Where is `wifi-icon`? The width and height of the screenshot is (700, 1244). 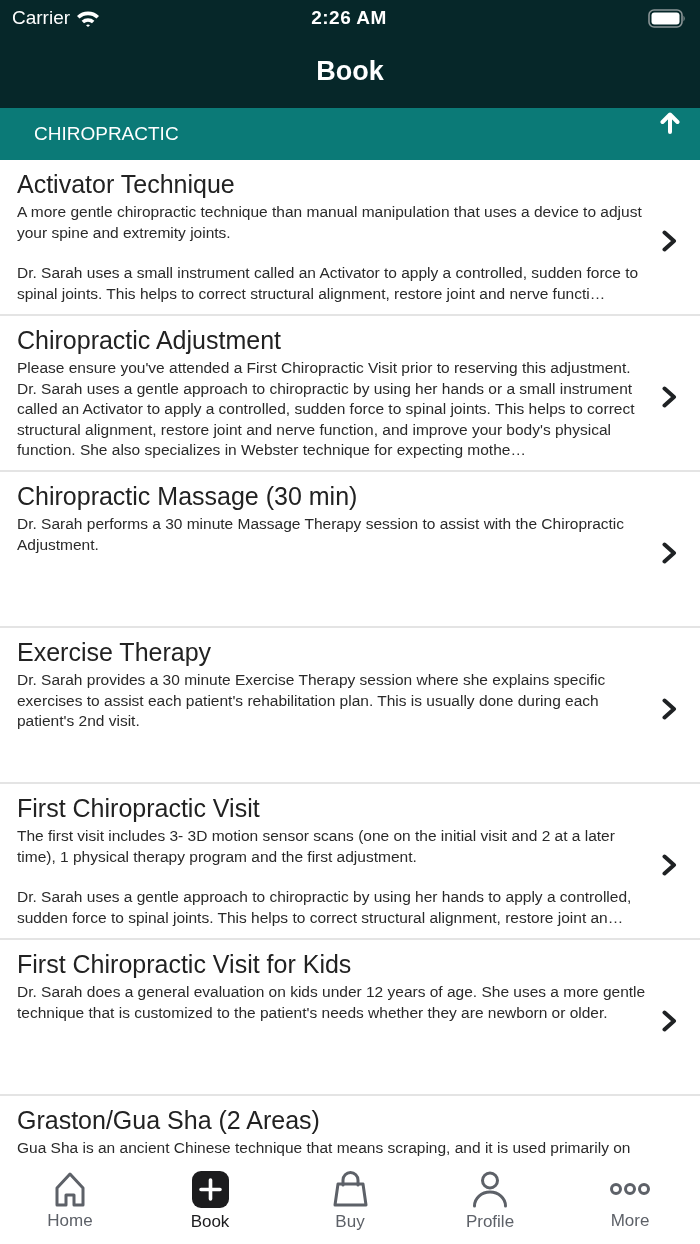 wifi-icon is located at coordinates (88, 18).